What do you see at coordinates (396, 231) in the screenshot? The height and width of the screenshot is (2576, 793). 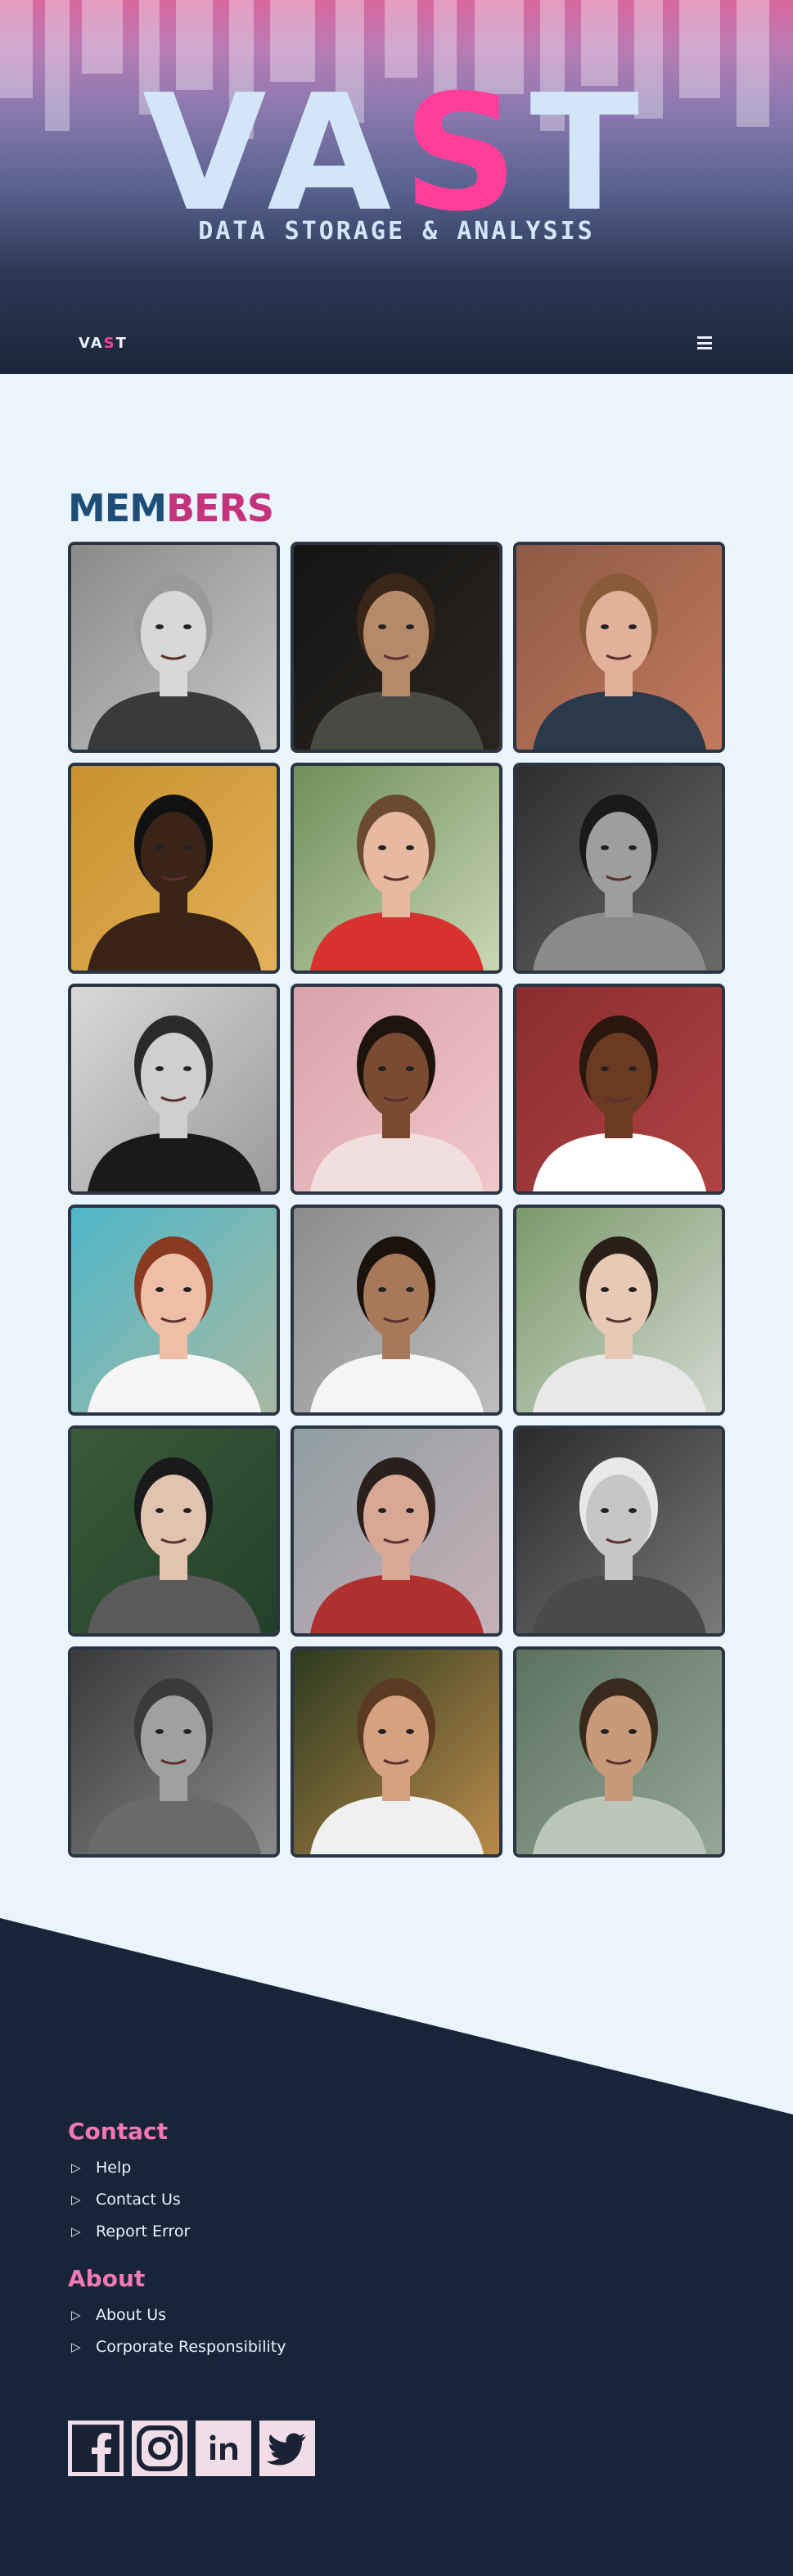 I see `hero-subtitle: DATA STORAGE & ANALYSIS` at bounding box center [396, 231].